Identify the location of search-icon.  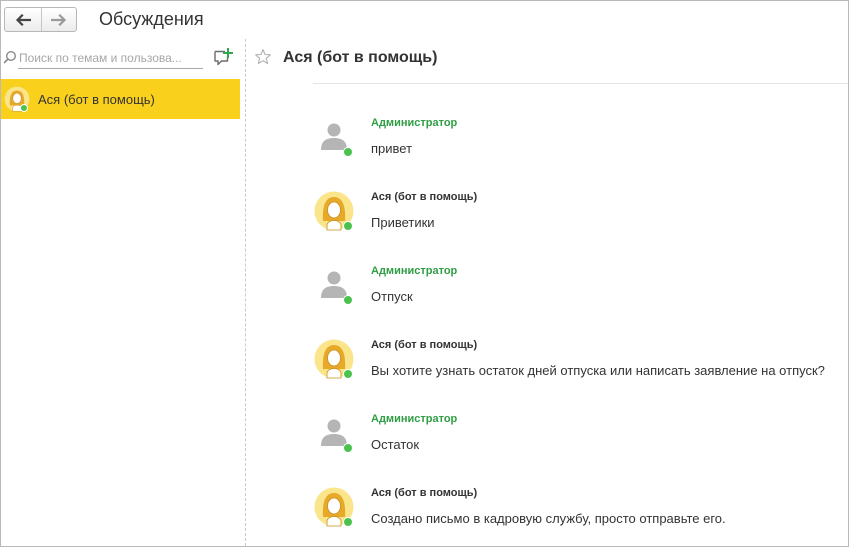
(10, 57).